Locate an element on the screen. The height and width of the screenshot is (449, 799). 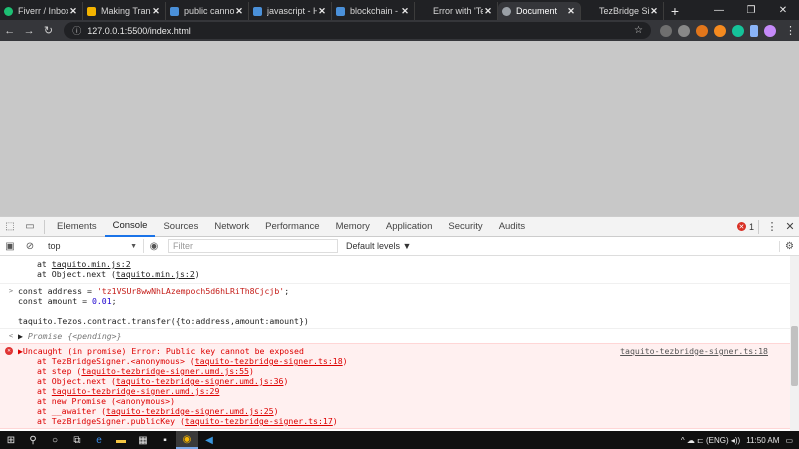
browser-tab-1: Making Transf✕ is located at coordinates (124, 11).